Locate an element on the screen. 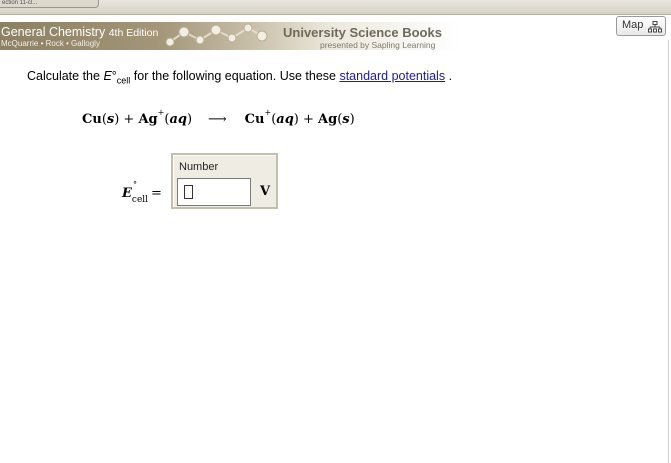  map-button: Map is located at coordinates (641, 26).